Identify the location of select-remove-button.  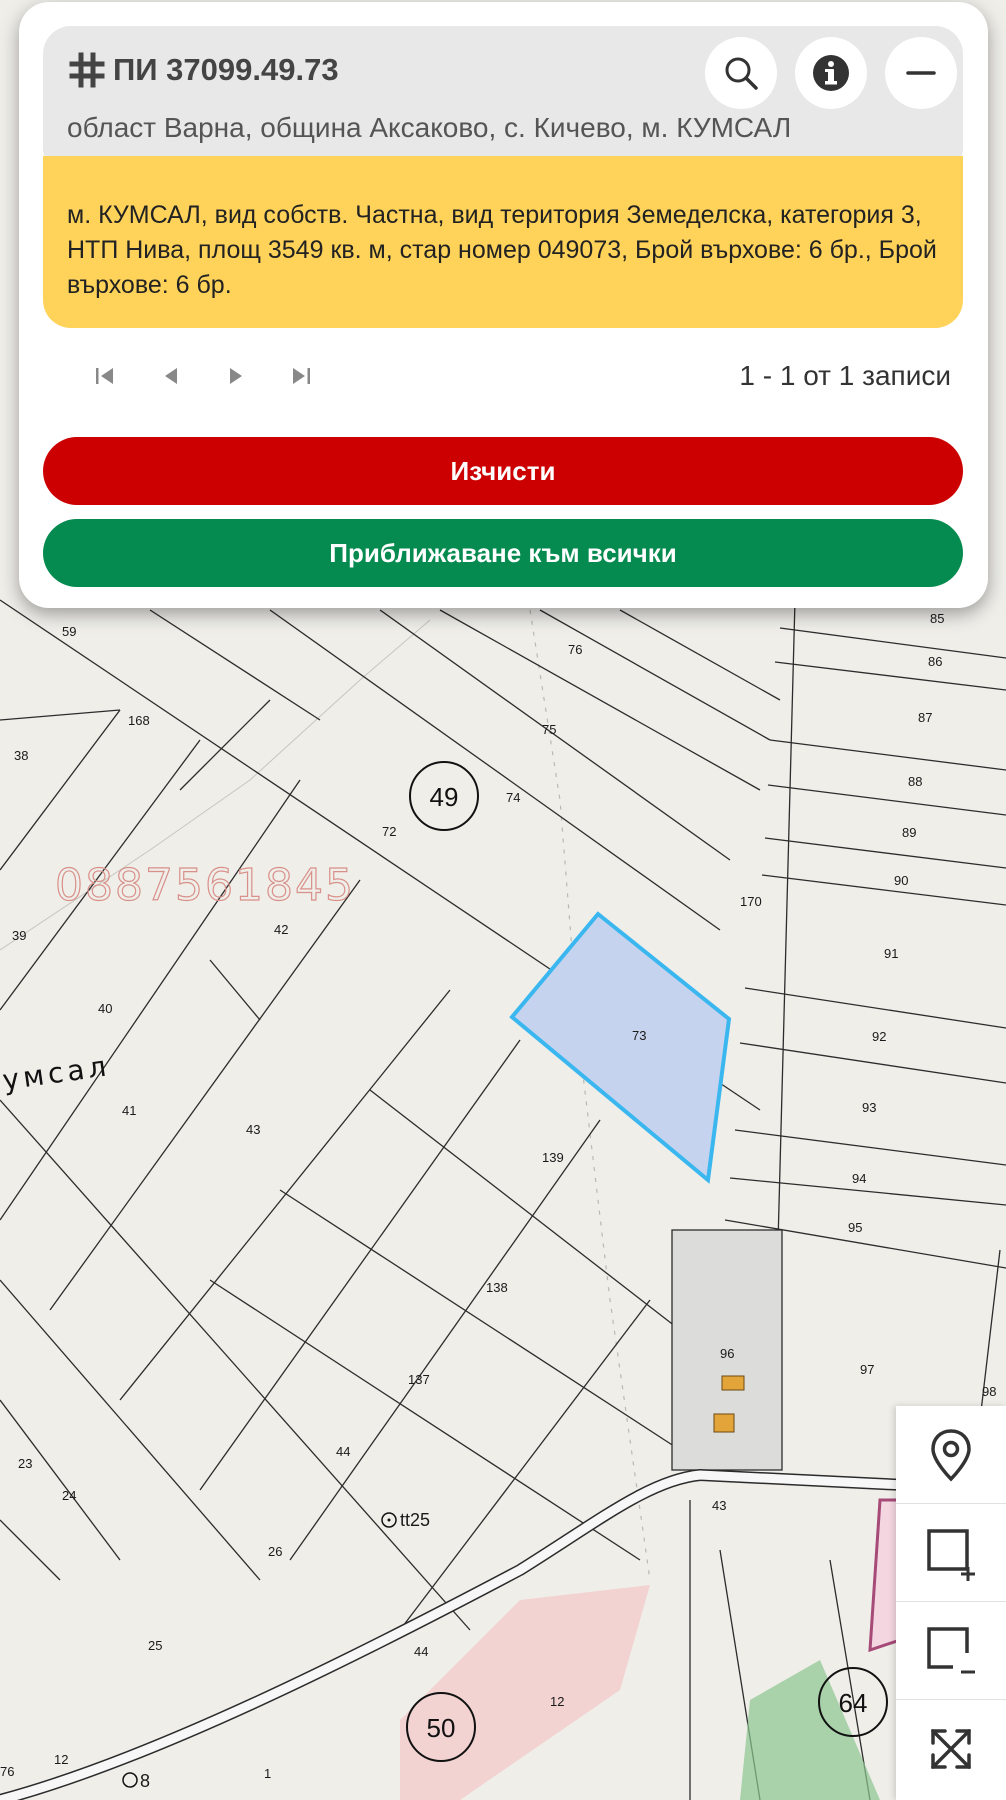
(951, 1651).